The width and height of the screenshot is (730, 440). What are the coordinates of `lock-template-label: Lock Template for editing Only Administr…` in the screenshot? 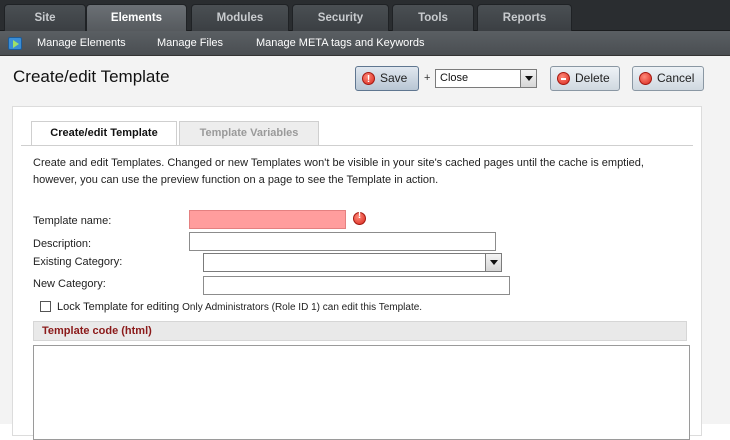 It's located at (239, 307).